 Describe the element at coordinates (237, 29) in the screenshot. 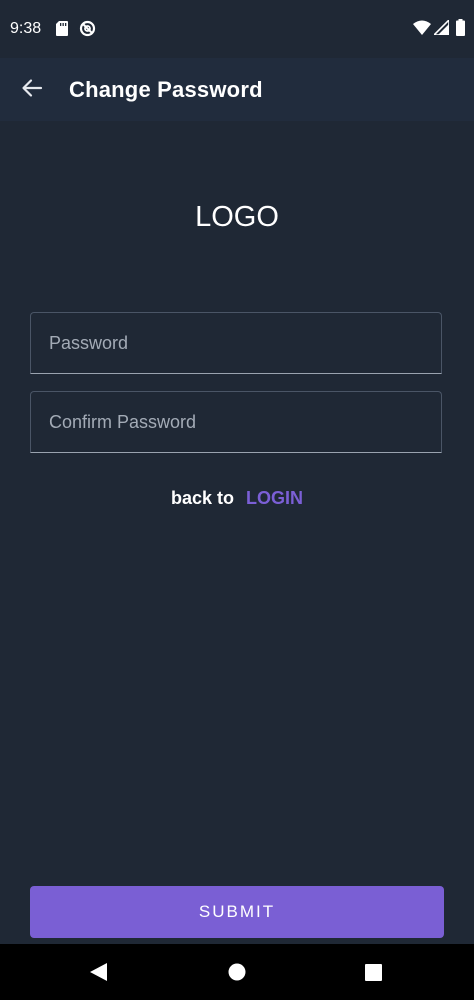

I see `status-bar: 9:38` at that location.